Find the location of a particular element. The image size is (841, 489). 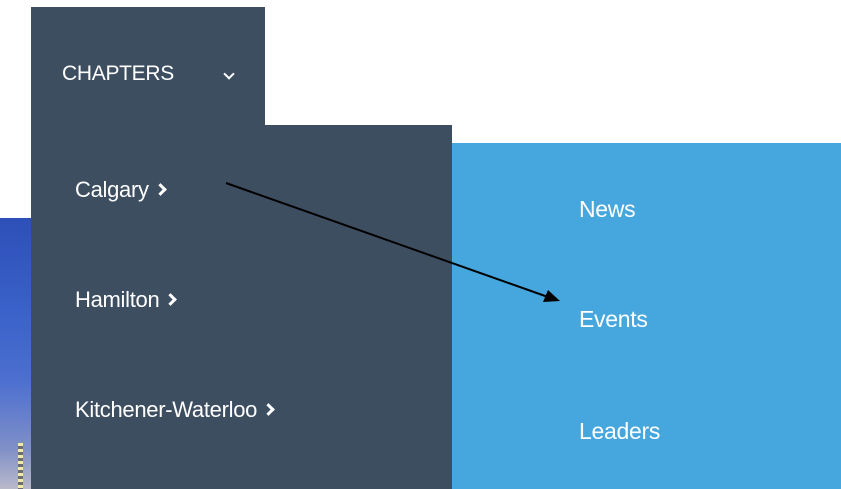

chevron-down-icon is located at coordinates (229, 74).